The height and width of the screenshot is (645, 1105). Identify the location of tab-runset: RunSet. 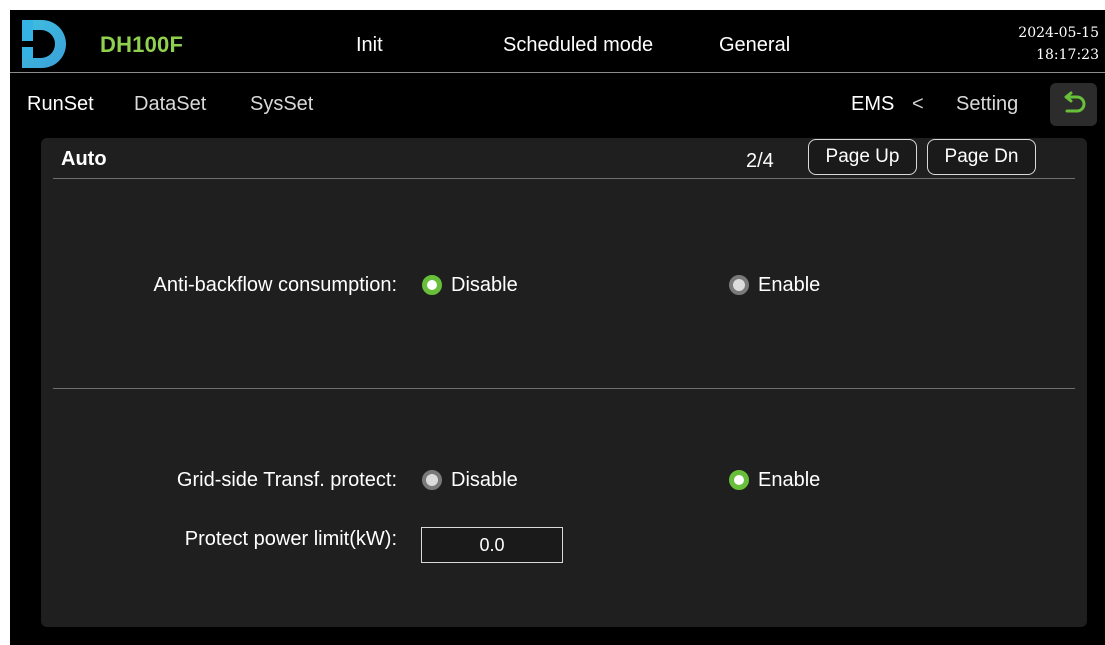
(60, 104).